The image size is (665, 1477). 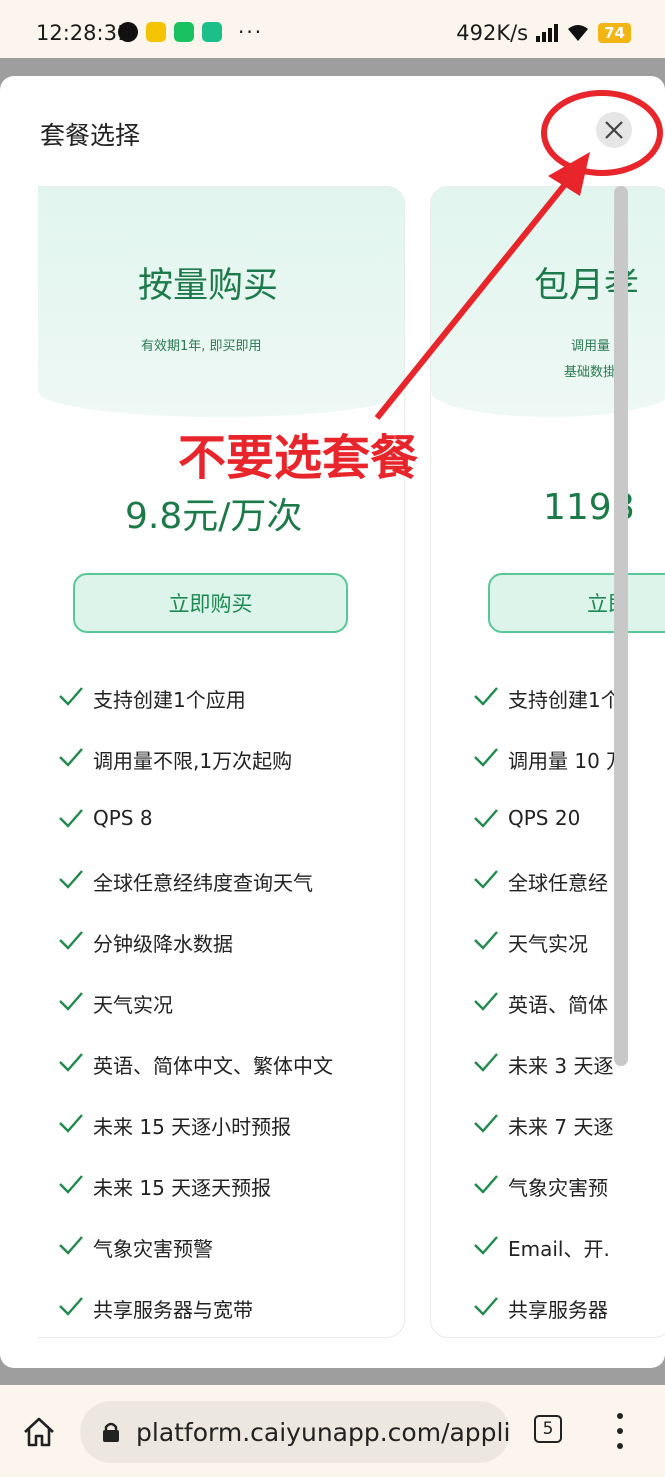 I want to click on feature-text: 共享服务器, so click(x=558, y=1310).